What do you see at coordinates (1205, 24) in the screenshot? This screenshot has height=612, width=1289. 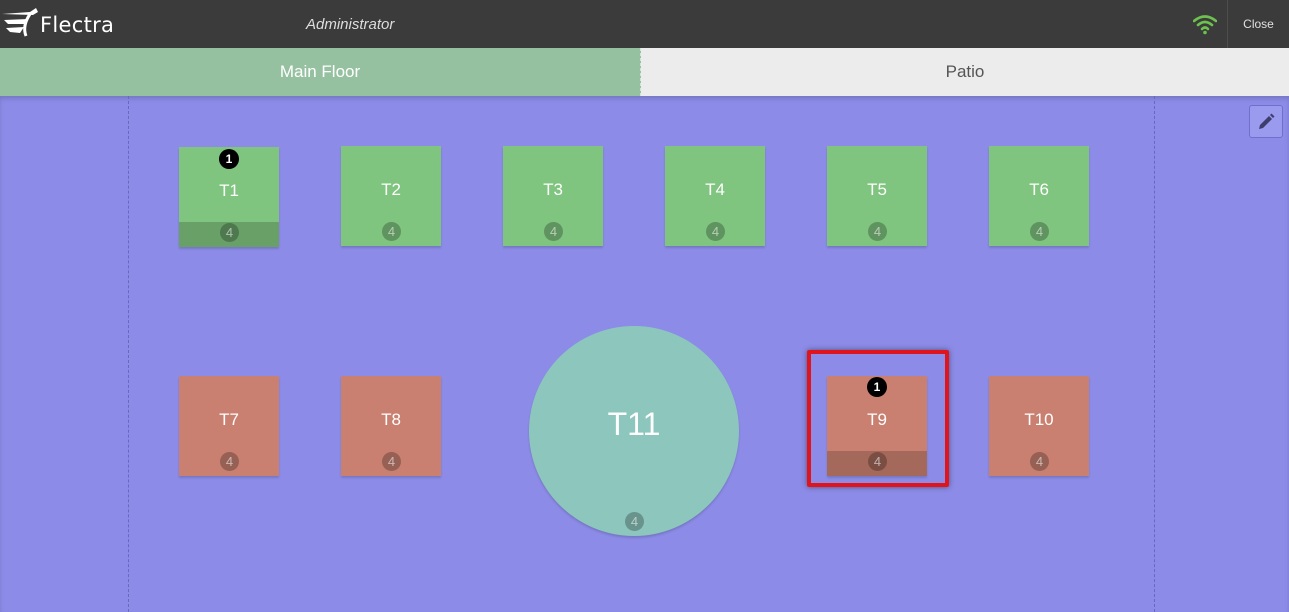 I see `wifi-icon` at bounding box center [1205, 24].